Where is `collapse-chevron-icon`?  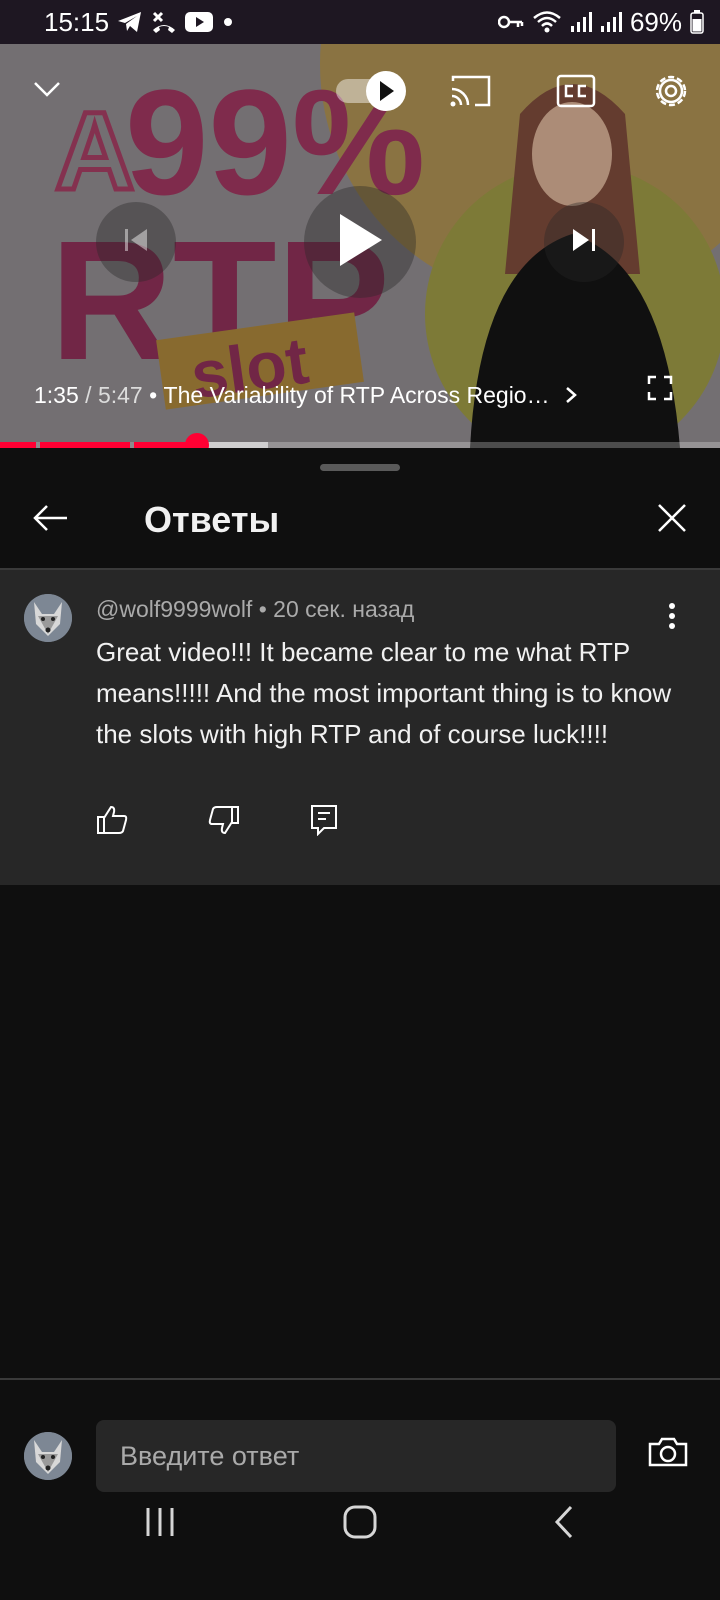 collapse-chevron-icon is located at coordinates (47, 91).